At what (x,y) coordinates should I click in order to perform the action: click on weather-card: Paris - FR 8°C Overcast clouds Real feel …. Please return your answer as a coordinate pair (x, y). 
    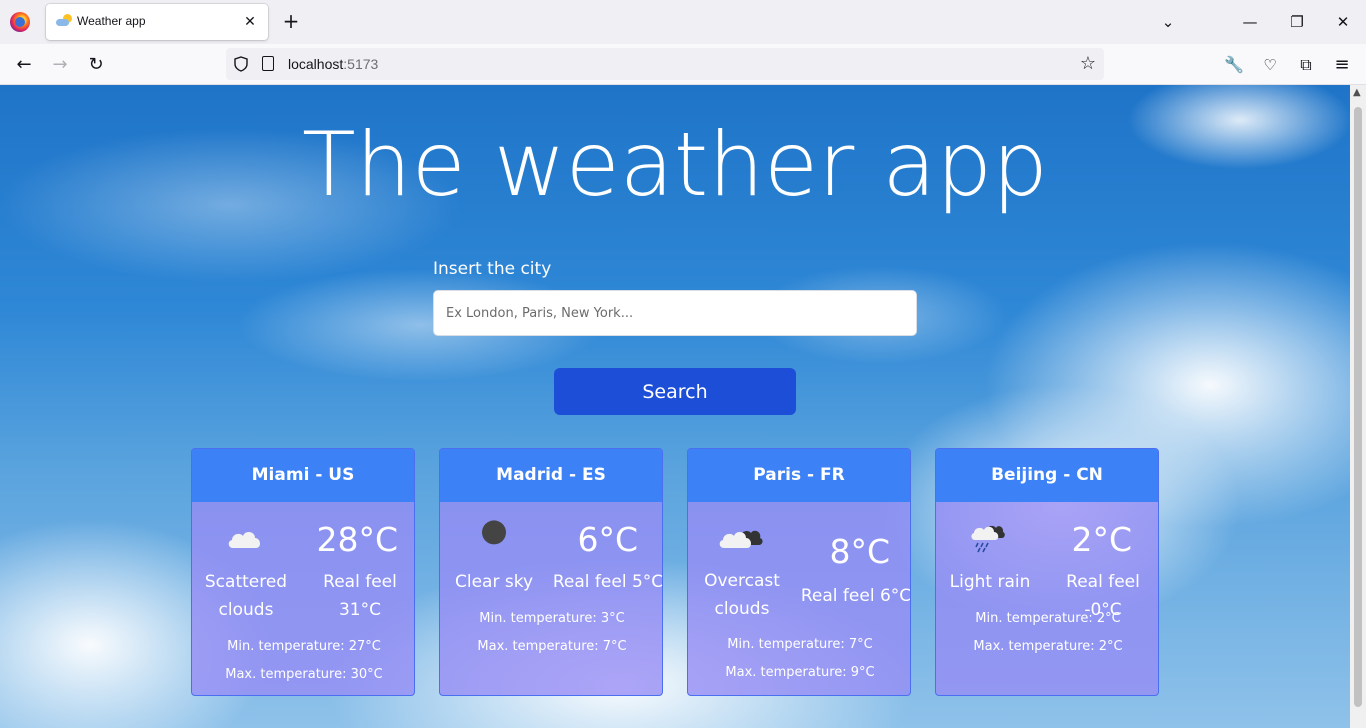
    Looking at the image, I should click on (799, 572).